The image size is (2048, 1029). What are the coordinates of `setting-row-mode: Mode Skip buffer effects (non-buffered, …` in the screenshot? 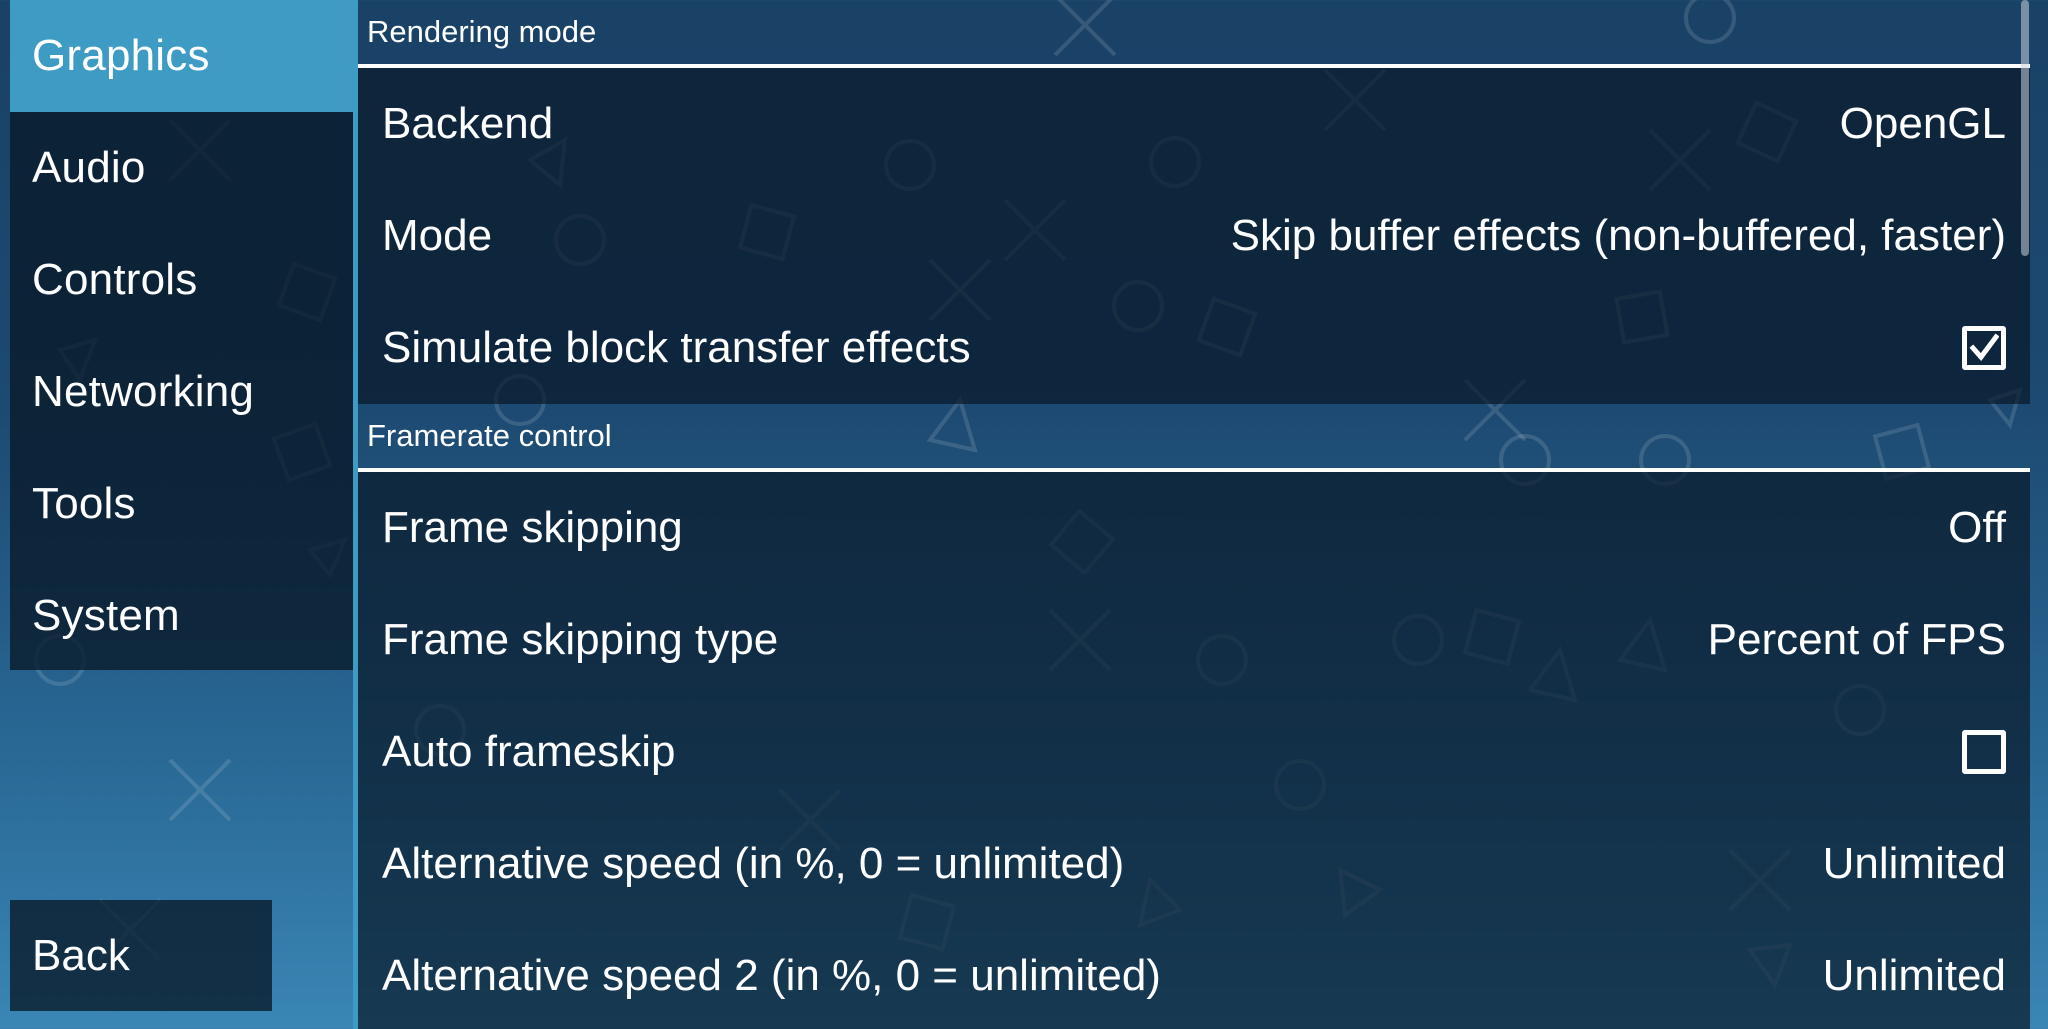 It's located at (1194, 236).